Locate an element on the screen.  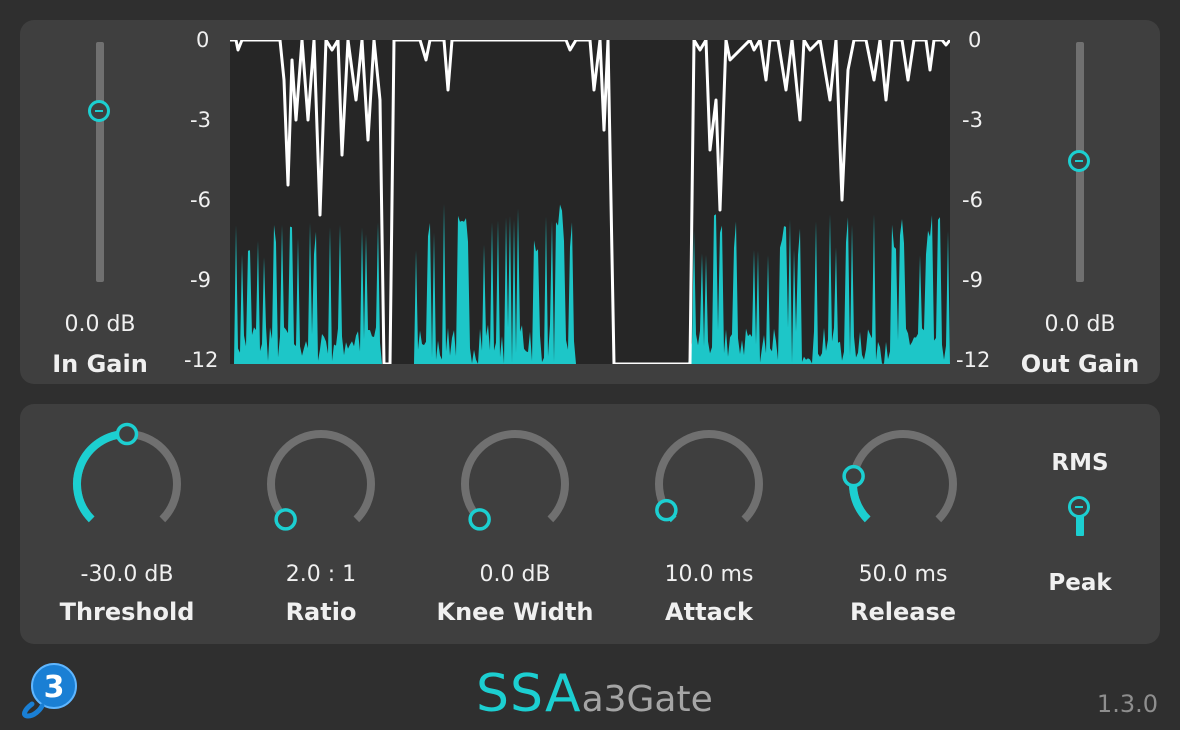
scale-right-9: -9 is located at coordinates (972, 280).